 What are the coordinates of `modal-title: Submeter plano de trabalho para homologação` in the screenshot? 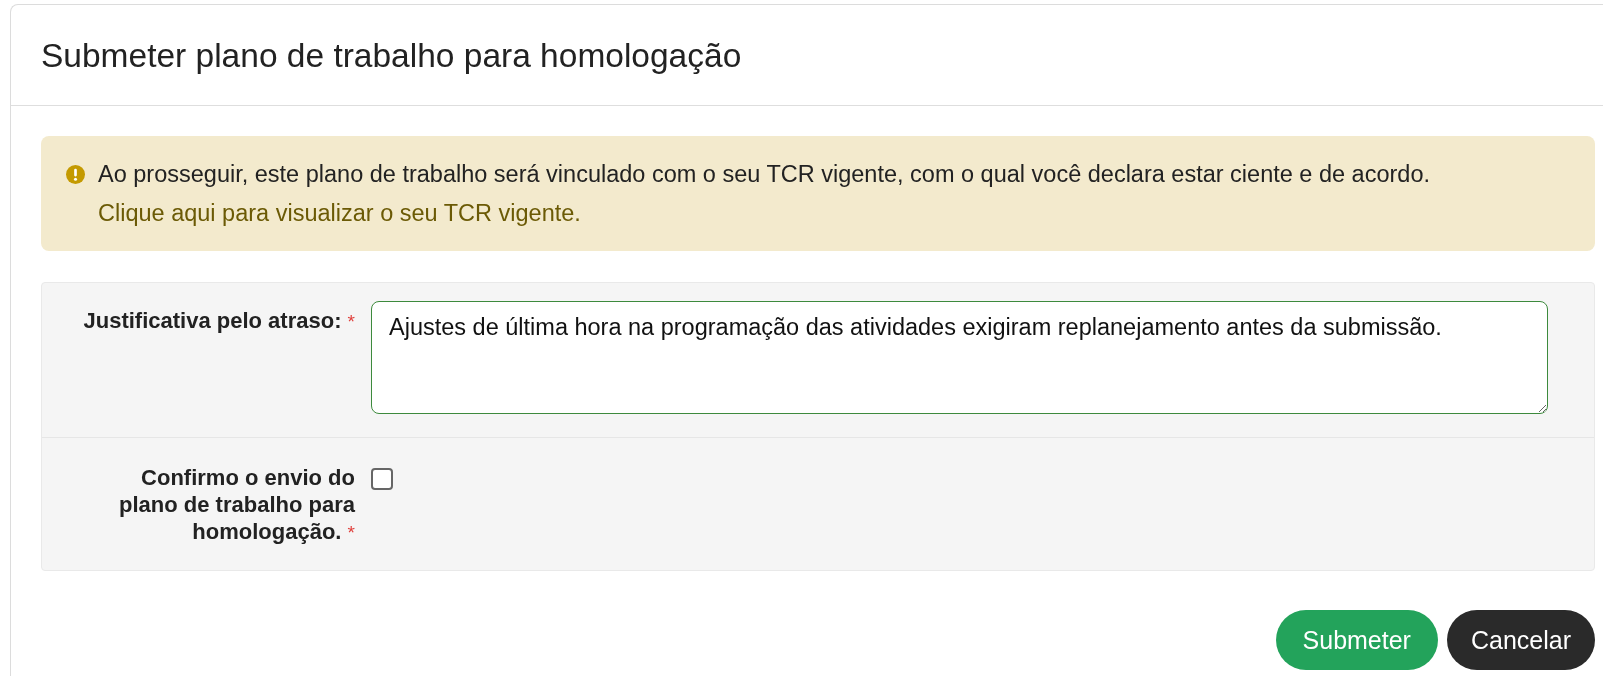 It's located at (391, 56).